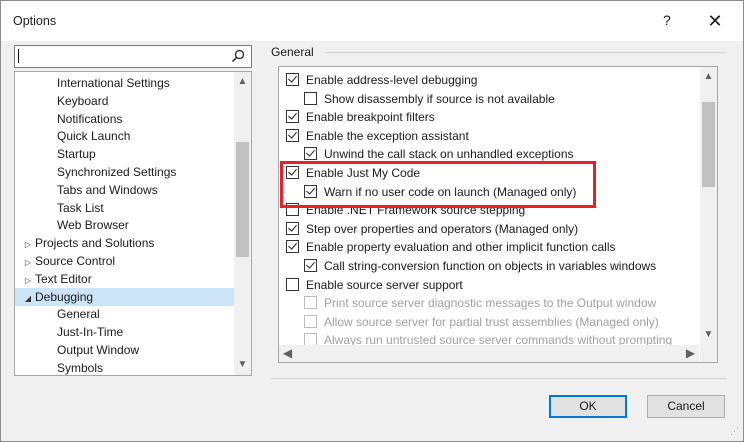  I want to click on option-label: Enable .NET Framework source stepping, so click(416, 210).